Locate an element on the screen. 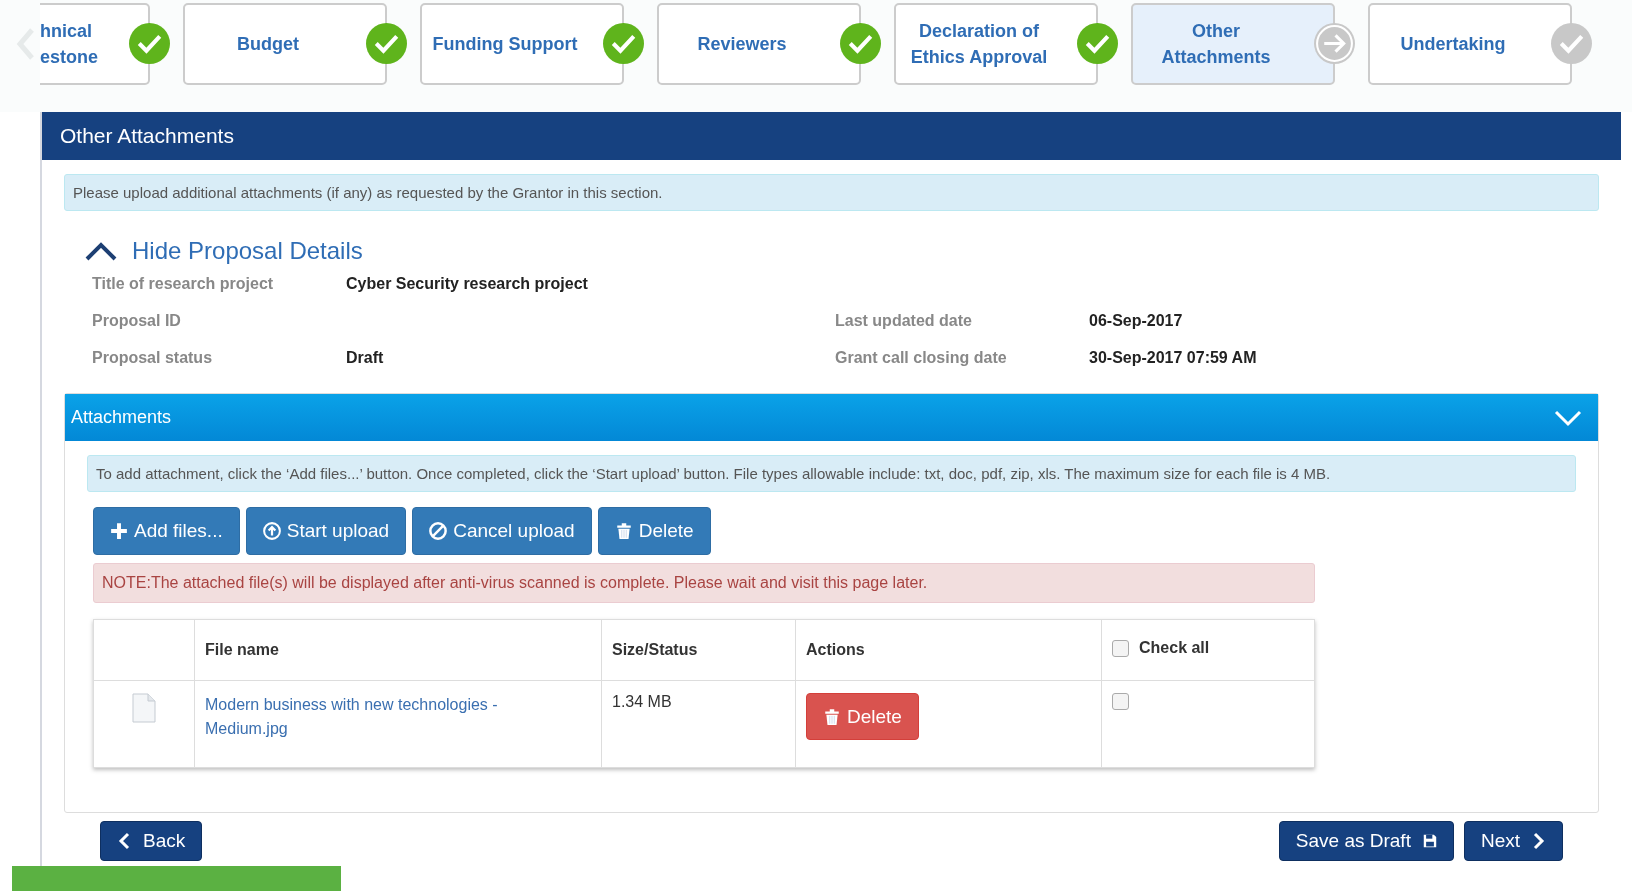 The height and width of the screenshot is (891, 1632). field-label: Last updated date is located at coordinates (904, 321).